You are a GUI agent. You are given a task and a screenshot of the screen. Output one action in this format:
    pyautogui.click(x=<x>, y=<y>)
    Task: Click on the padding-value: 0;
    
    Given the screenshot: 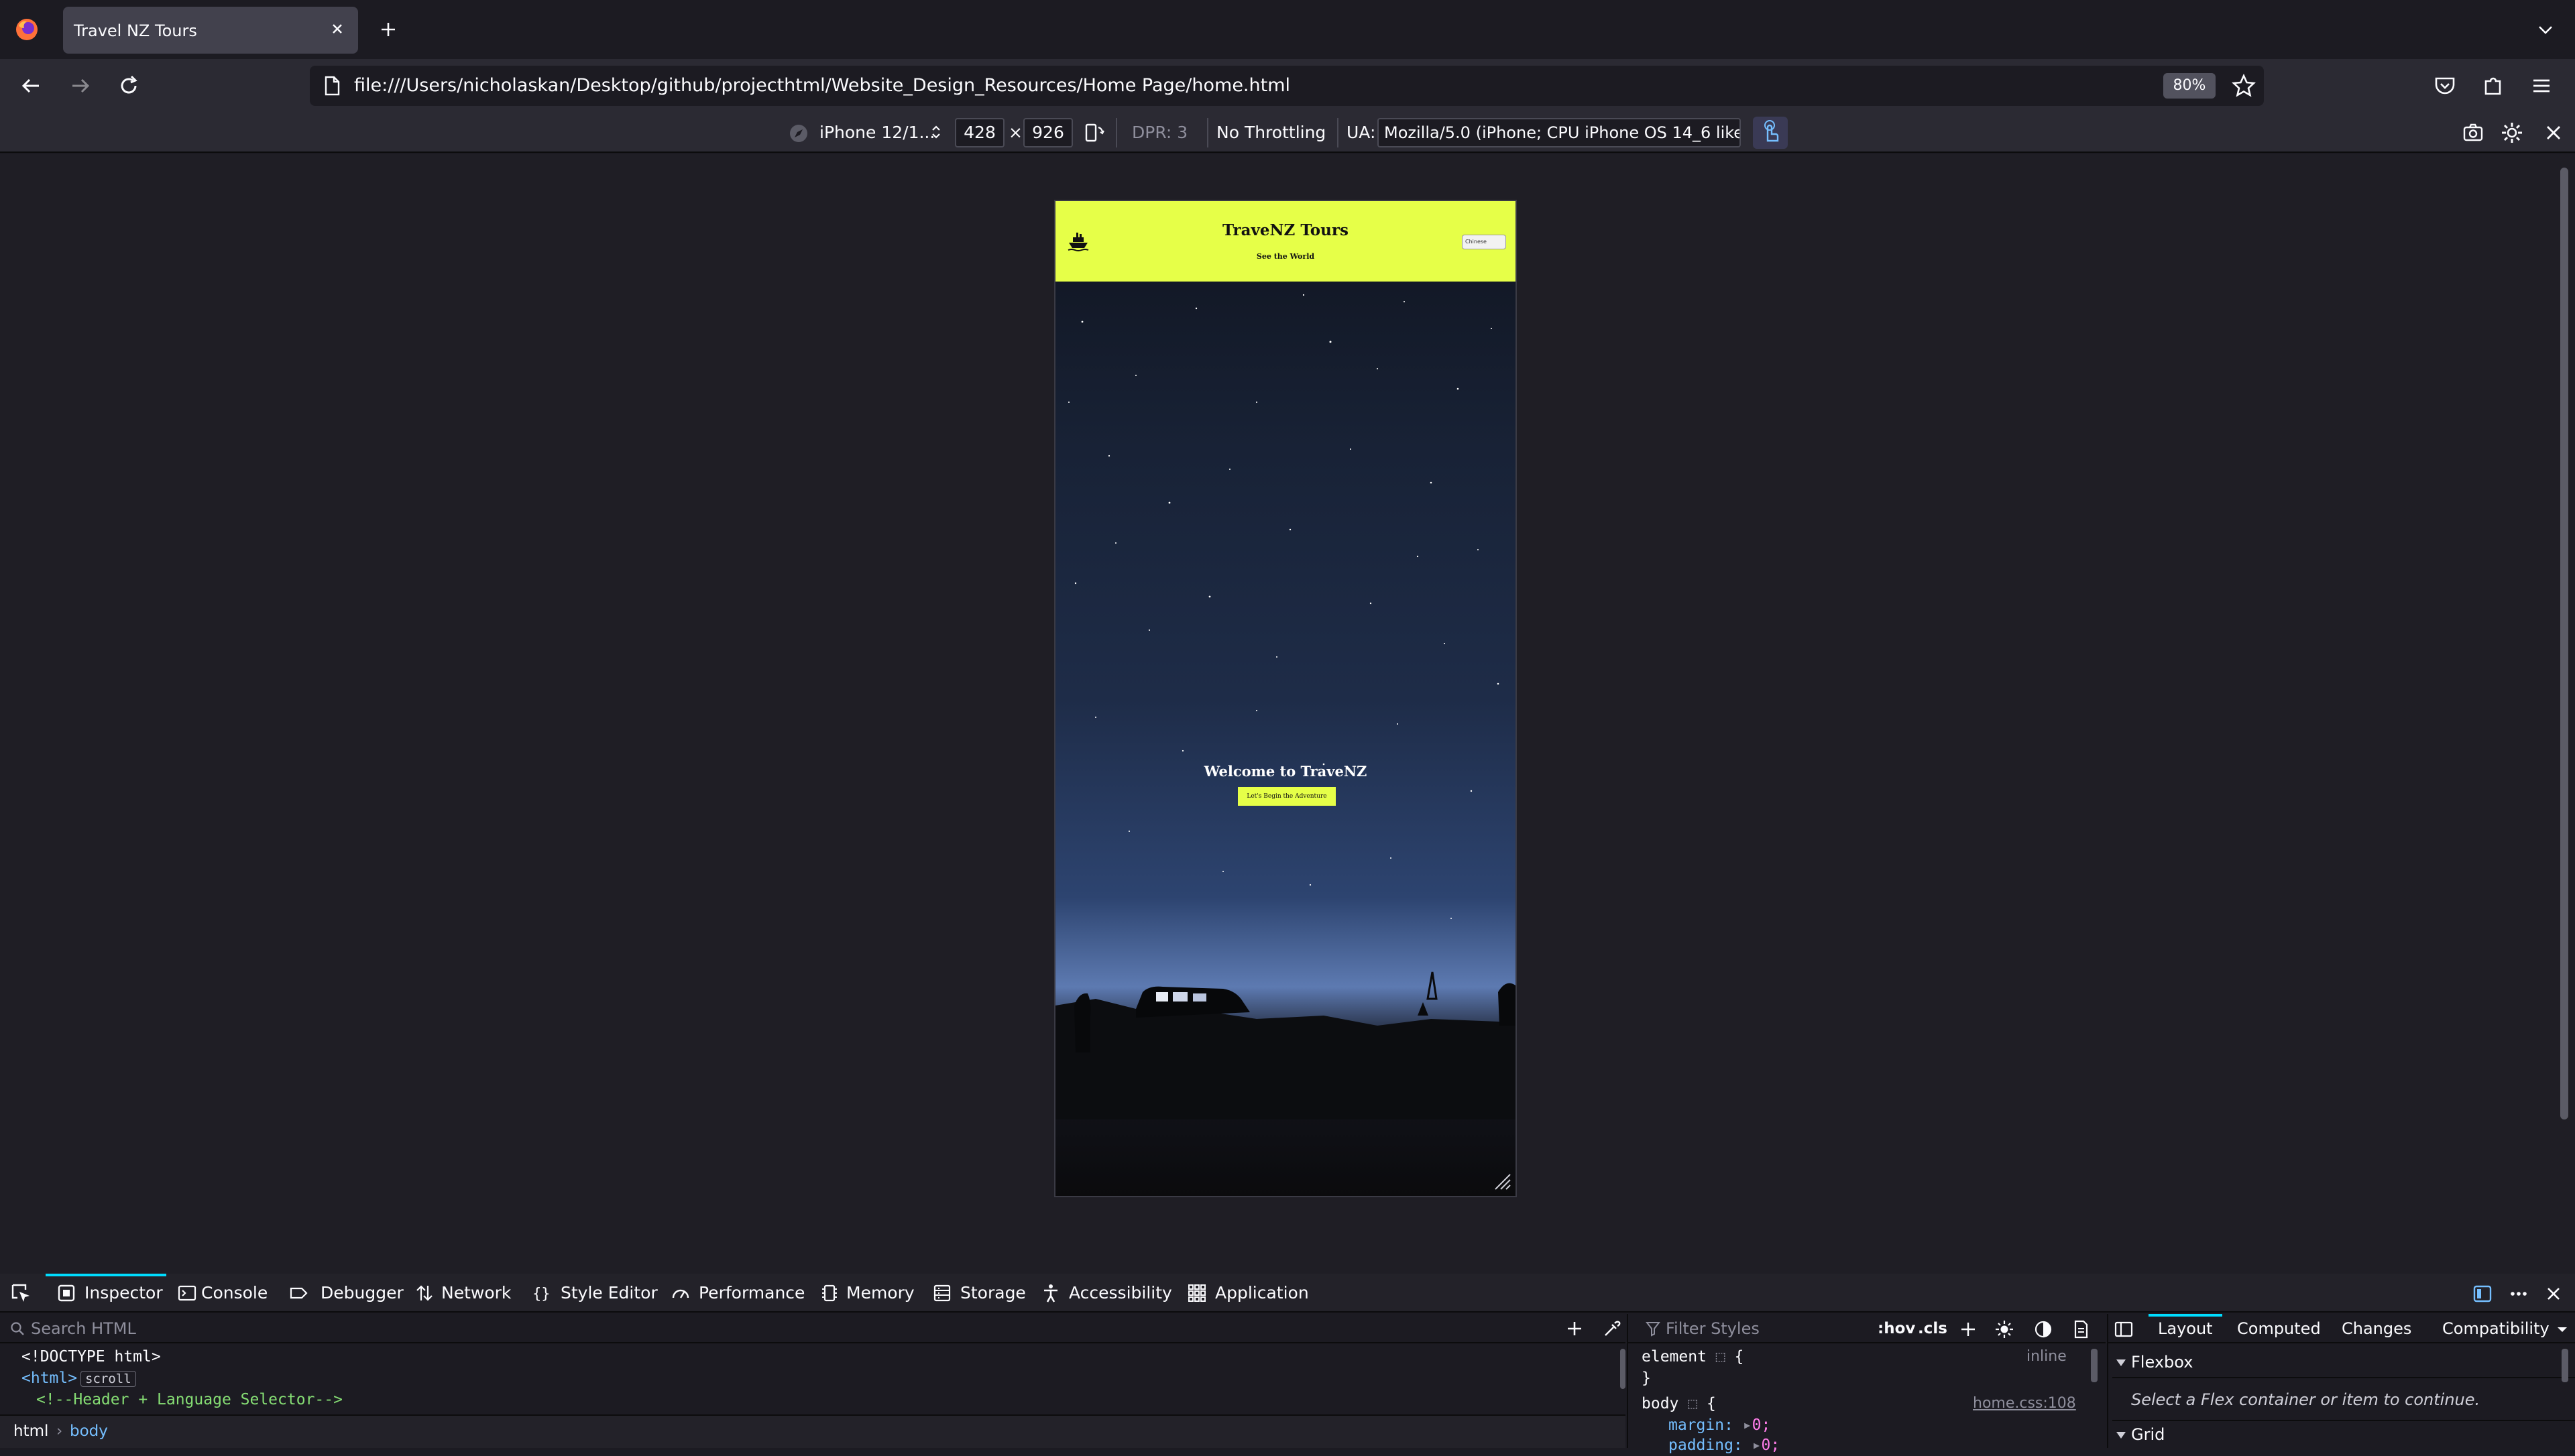 What is the action you would take?
    pyautogui.click(x=1771, y=1445)
    